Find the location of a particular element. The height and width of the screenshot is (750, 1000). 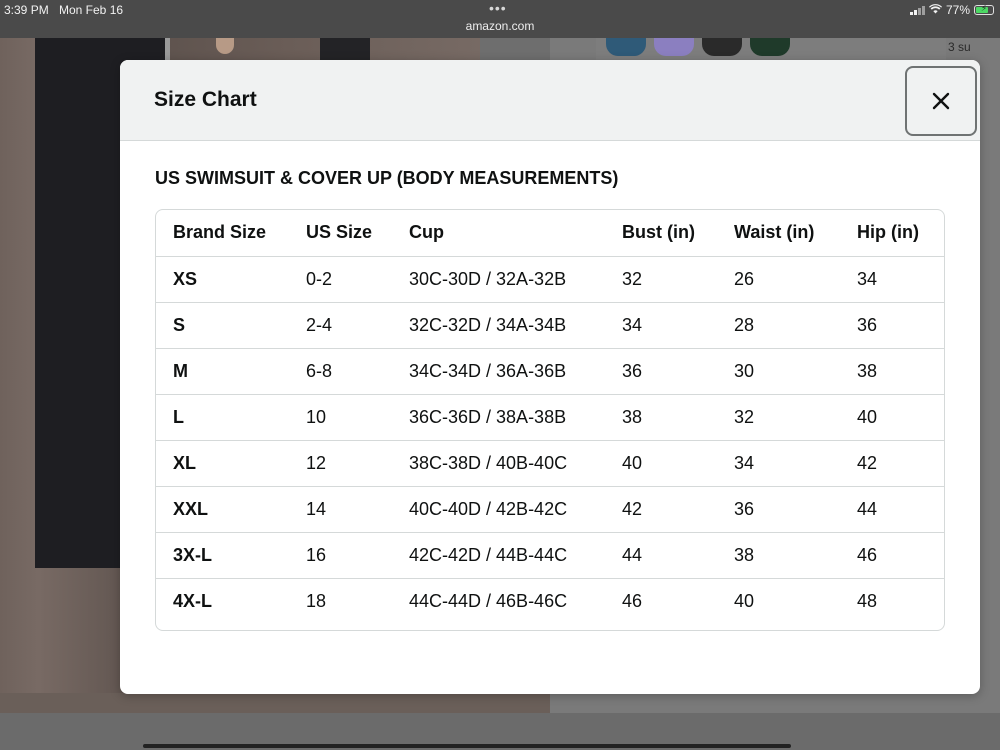

cell-hip: 40 is located at coordinates (892, 417).